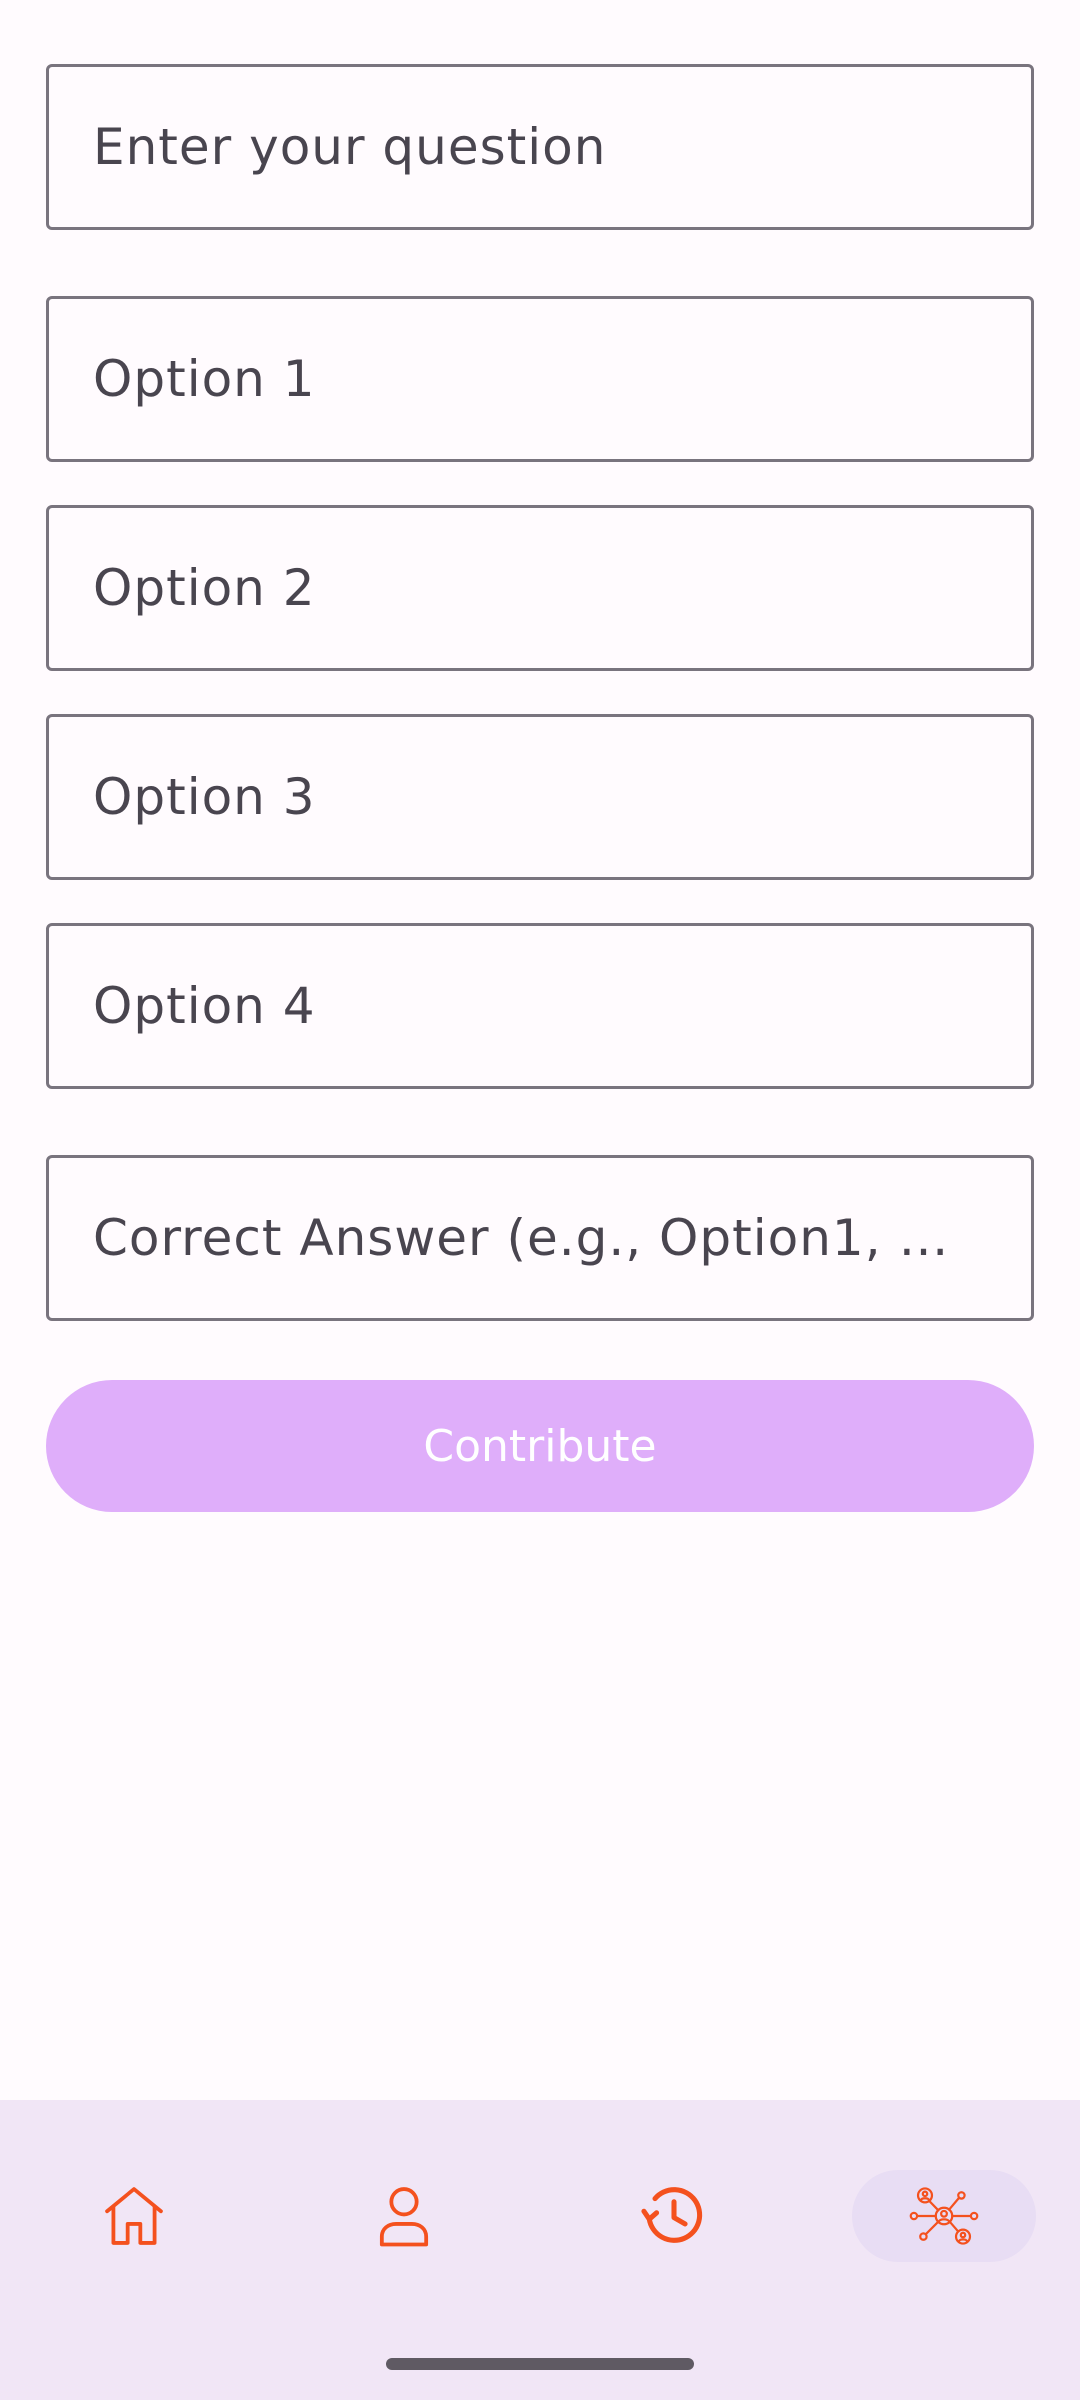  I want to click on option3-placeholder: Option 3, so click(204, 797).